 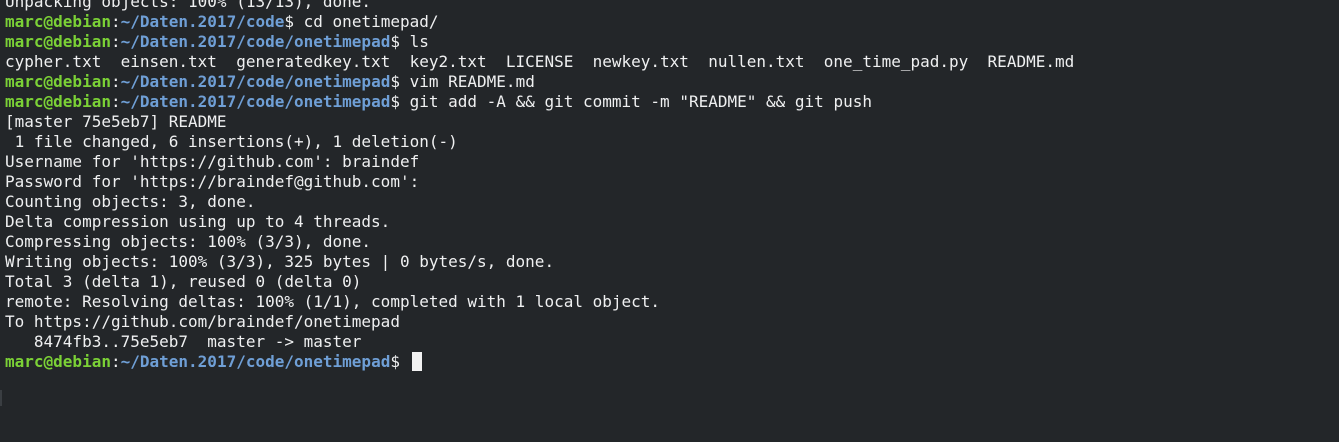 What do you see at coordinates (188, 241) in the screenshot?
I see `output-line: Compressing objects: 100% (3/3), done.` at bounding box center [188, 241].